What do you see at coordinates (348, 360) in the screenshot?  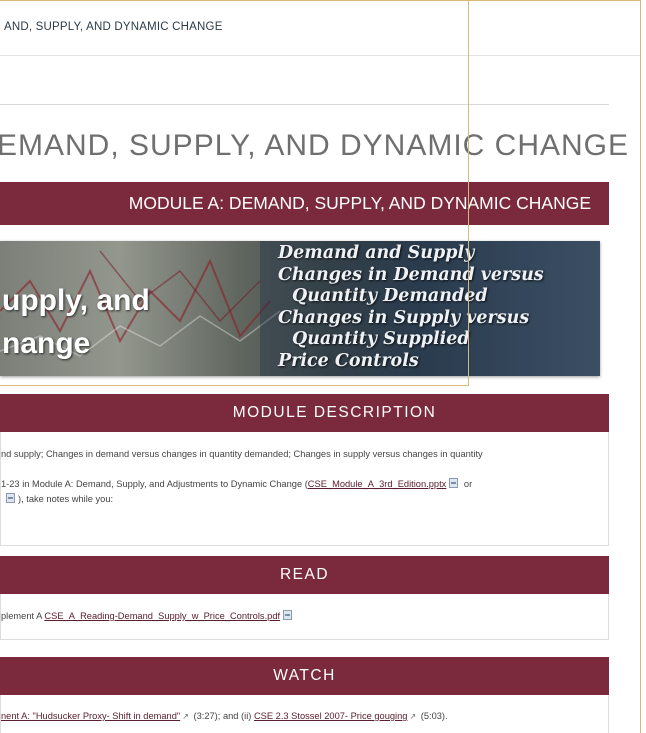 I see `hero-topic: Price Controls` at bounding box center [348, 360].